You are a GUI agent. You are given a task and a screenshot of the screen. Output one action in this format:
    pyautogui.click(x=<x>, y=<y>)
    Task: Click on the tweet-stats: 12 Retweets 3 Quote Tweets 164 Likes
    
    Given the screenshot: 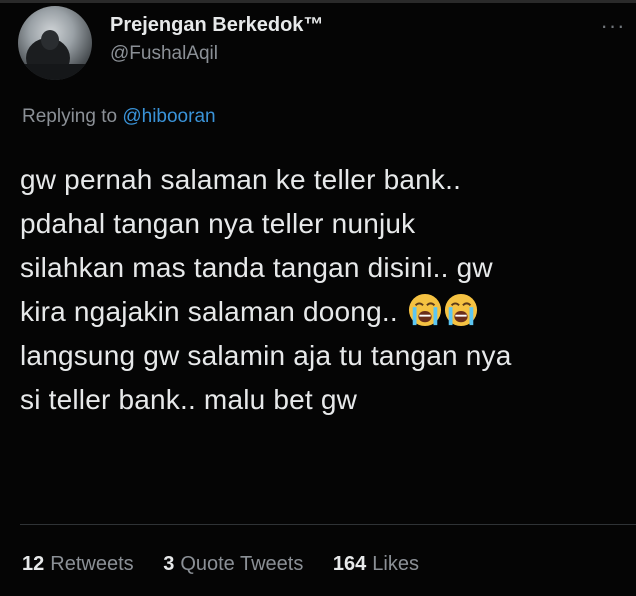 What is the action you would take?
    pyautogui.click(x=232, y=564)
    